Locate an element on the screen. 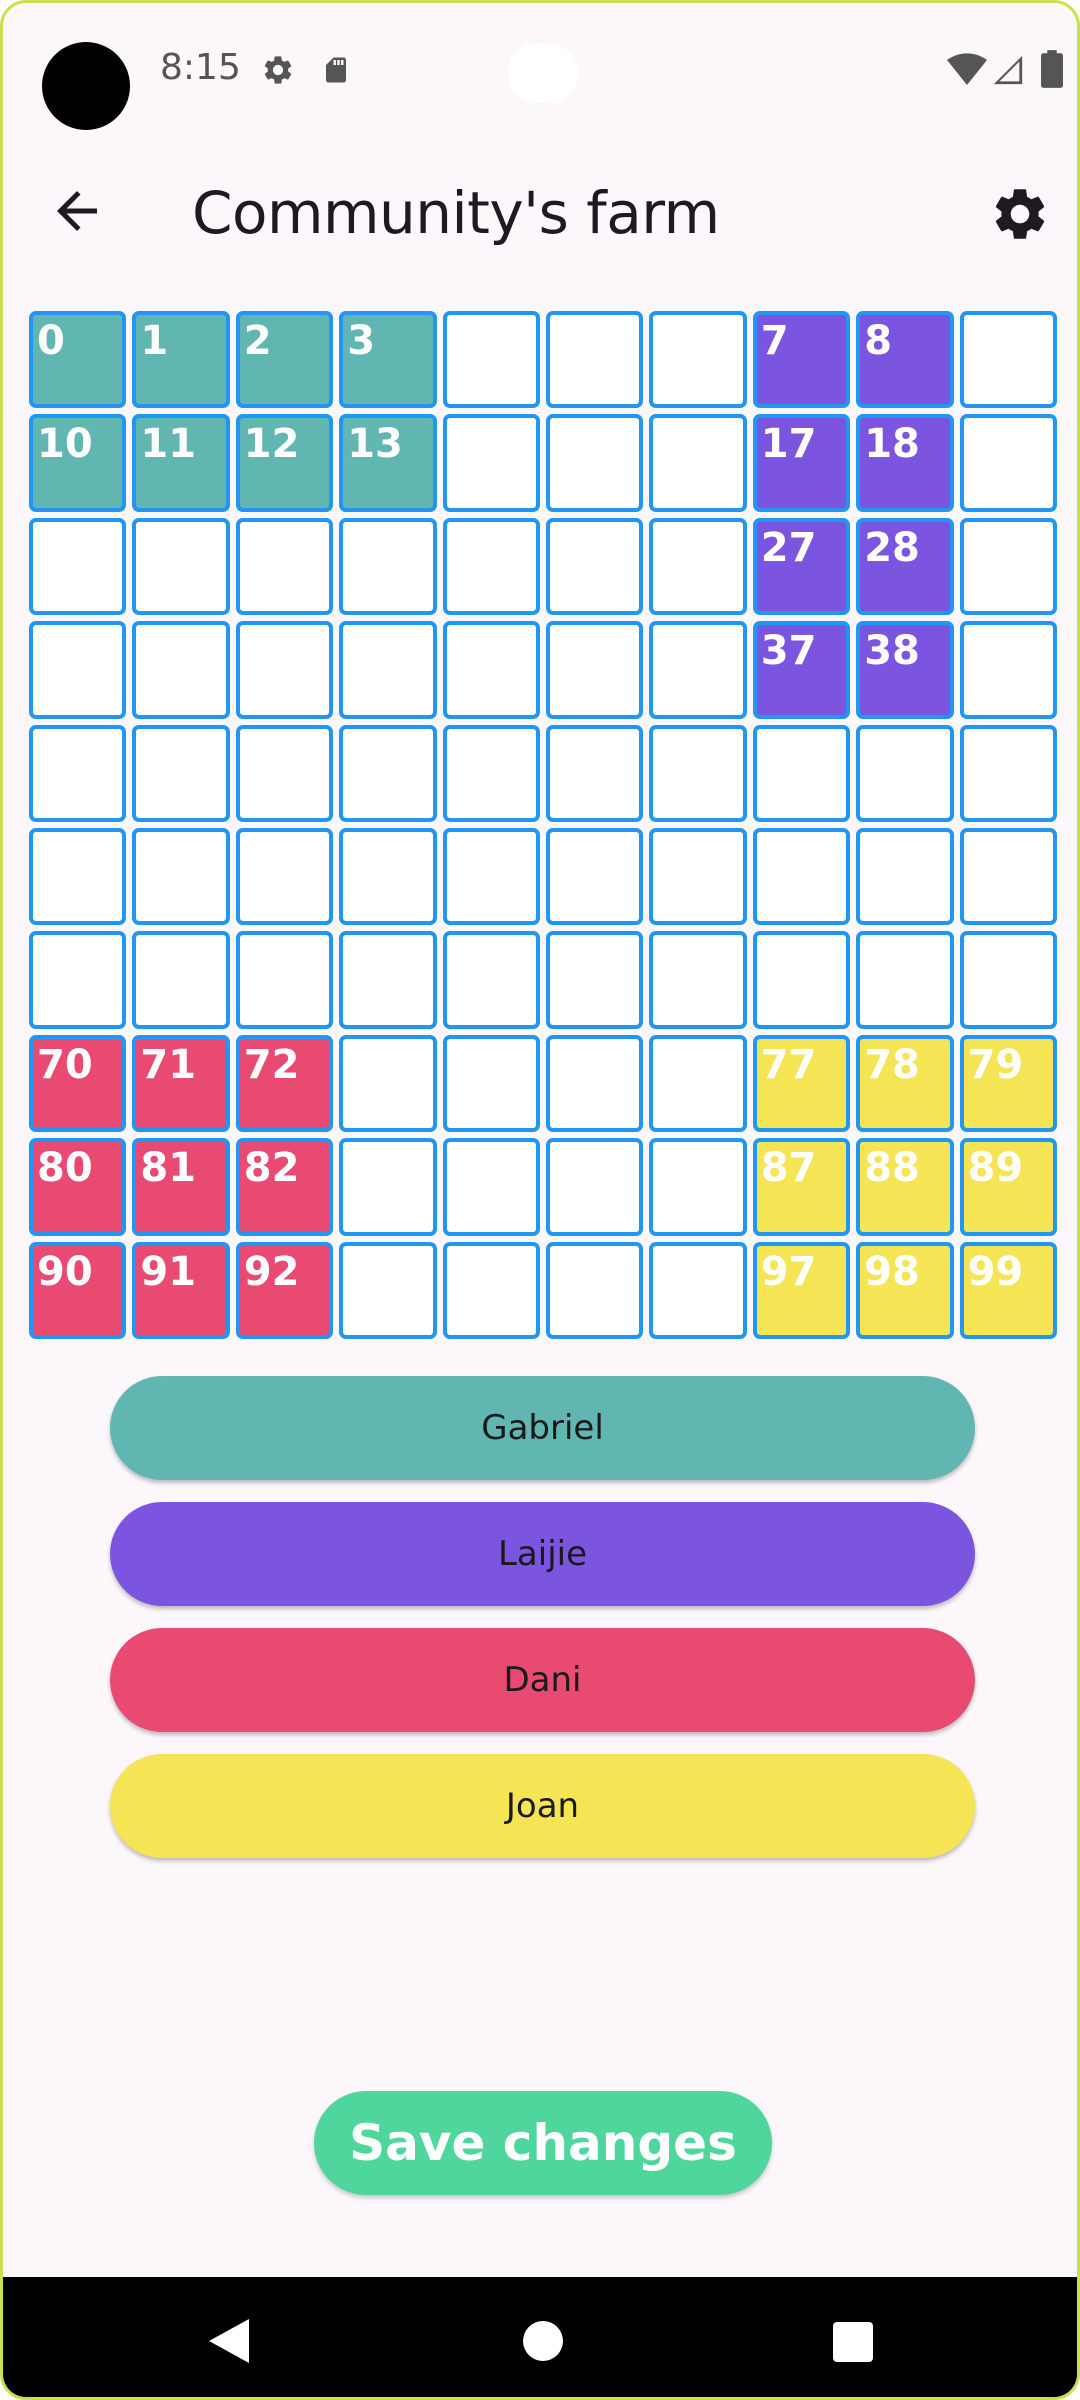  plot-cell: 71 is located at coordinates (181, 1083).